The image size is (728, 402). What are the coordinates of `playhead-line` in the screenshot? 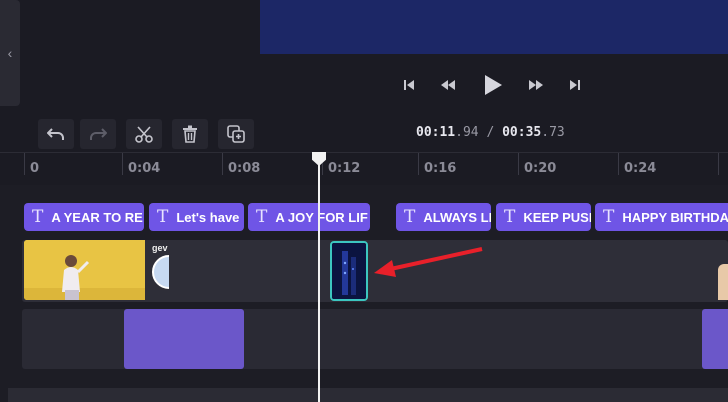 It's located at (319, 281).